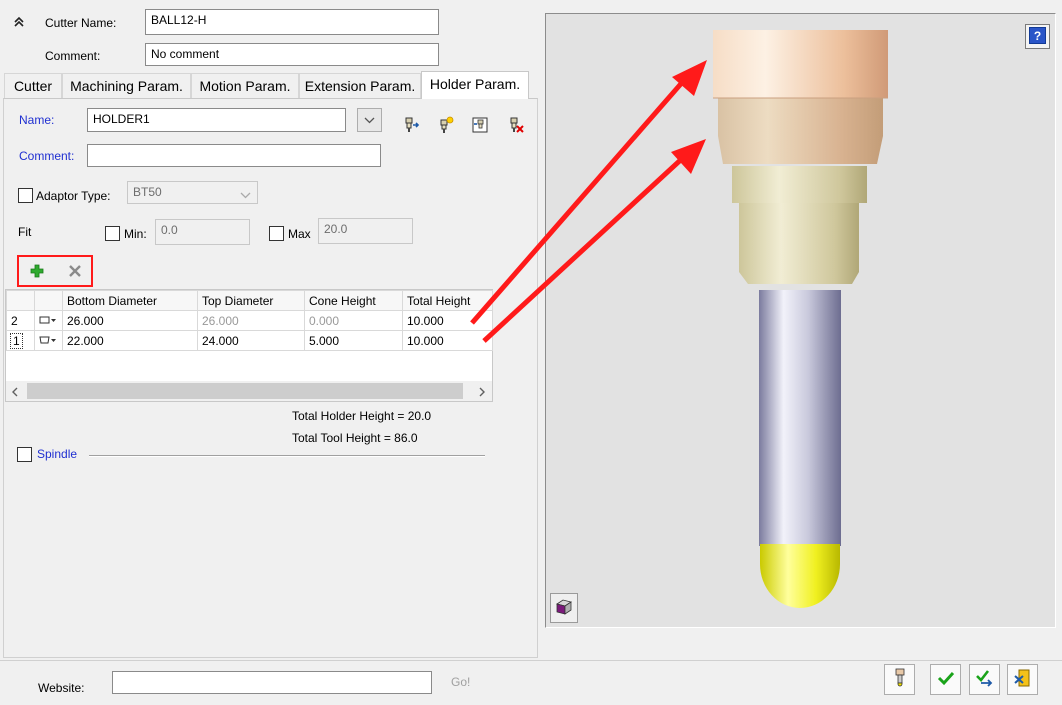  What do you see at coordinates (481, 125) in the screenshot?
I see `holder-save-icon` at bounding box center [481, 125].